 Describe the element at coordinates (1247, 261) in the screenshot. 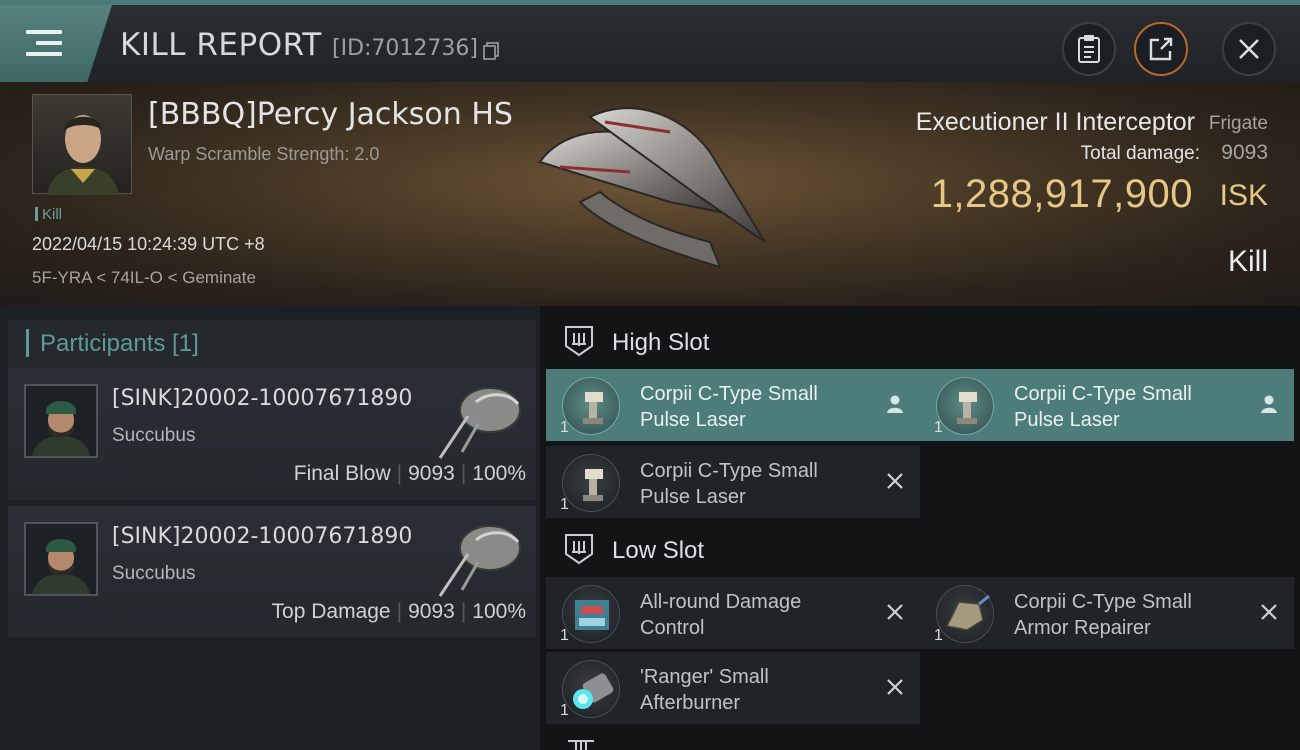

I see `kill-result: Kill` at that location.